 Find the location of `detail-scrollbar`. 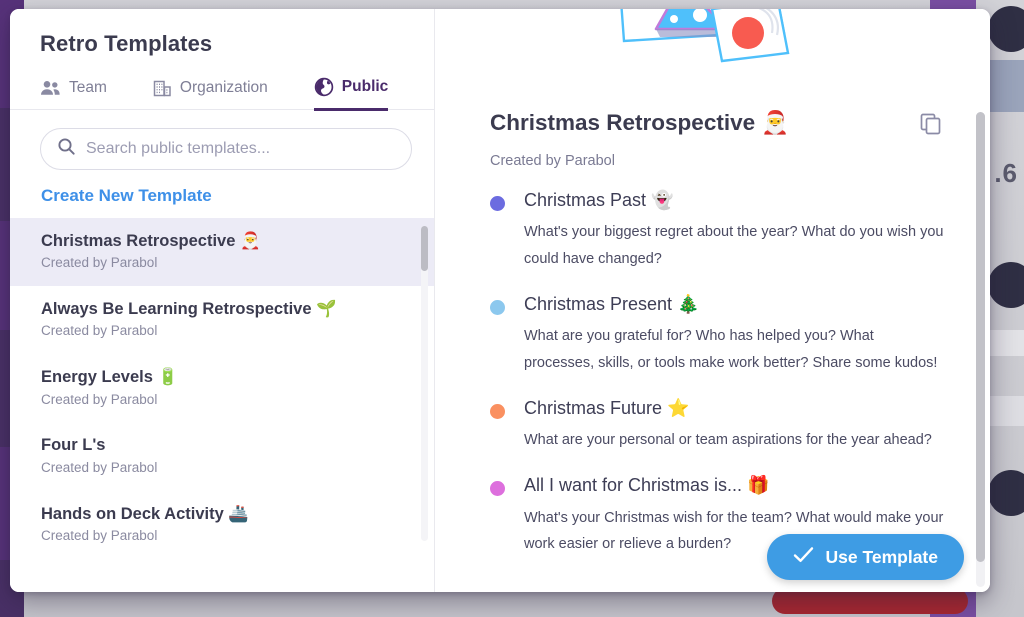

detail-scrollbar is located at coordinates (980, 349).